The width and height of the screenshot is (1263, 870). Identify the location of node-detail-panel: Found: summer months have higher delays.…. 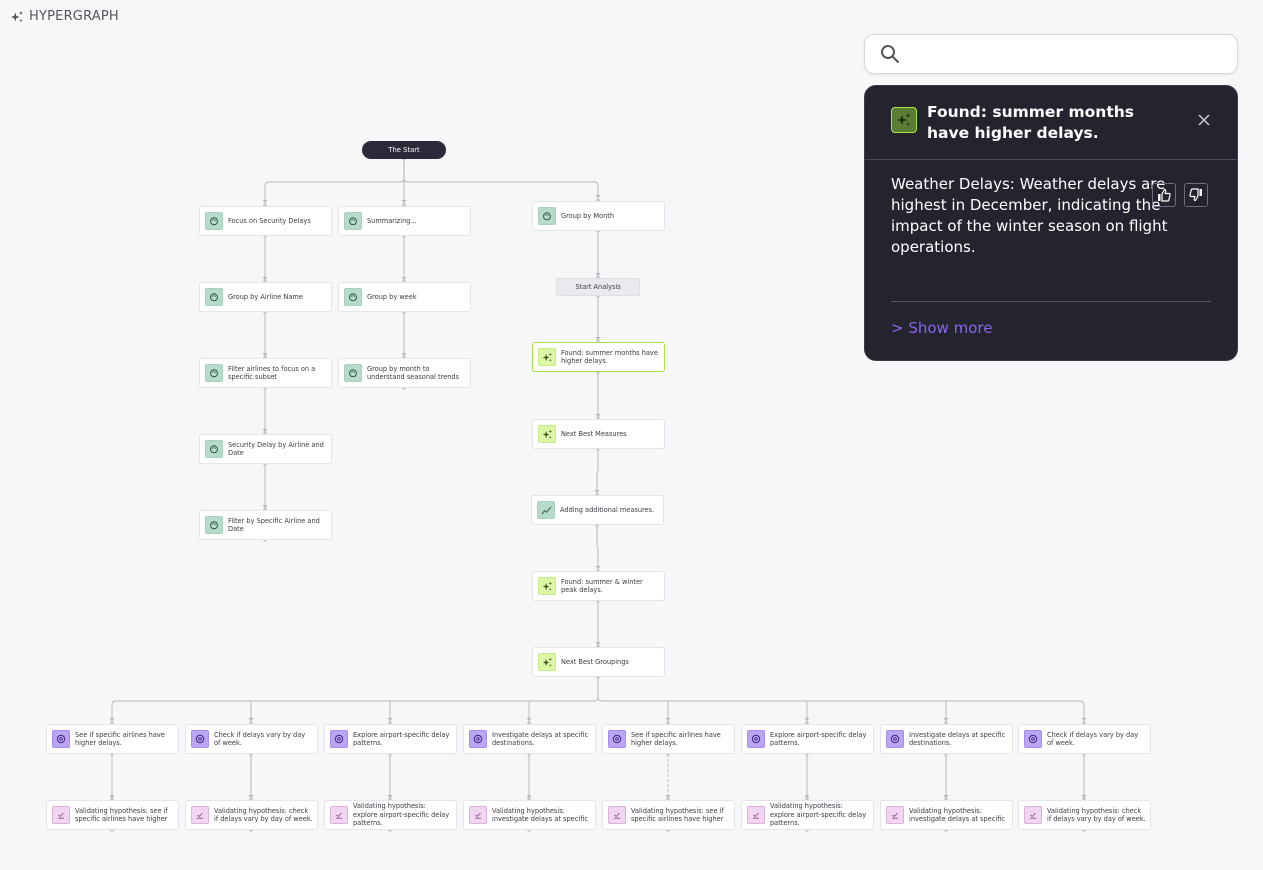
(1051, 223).